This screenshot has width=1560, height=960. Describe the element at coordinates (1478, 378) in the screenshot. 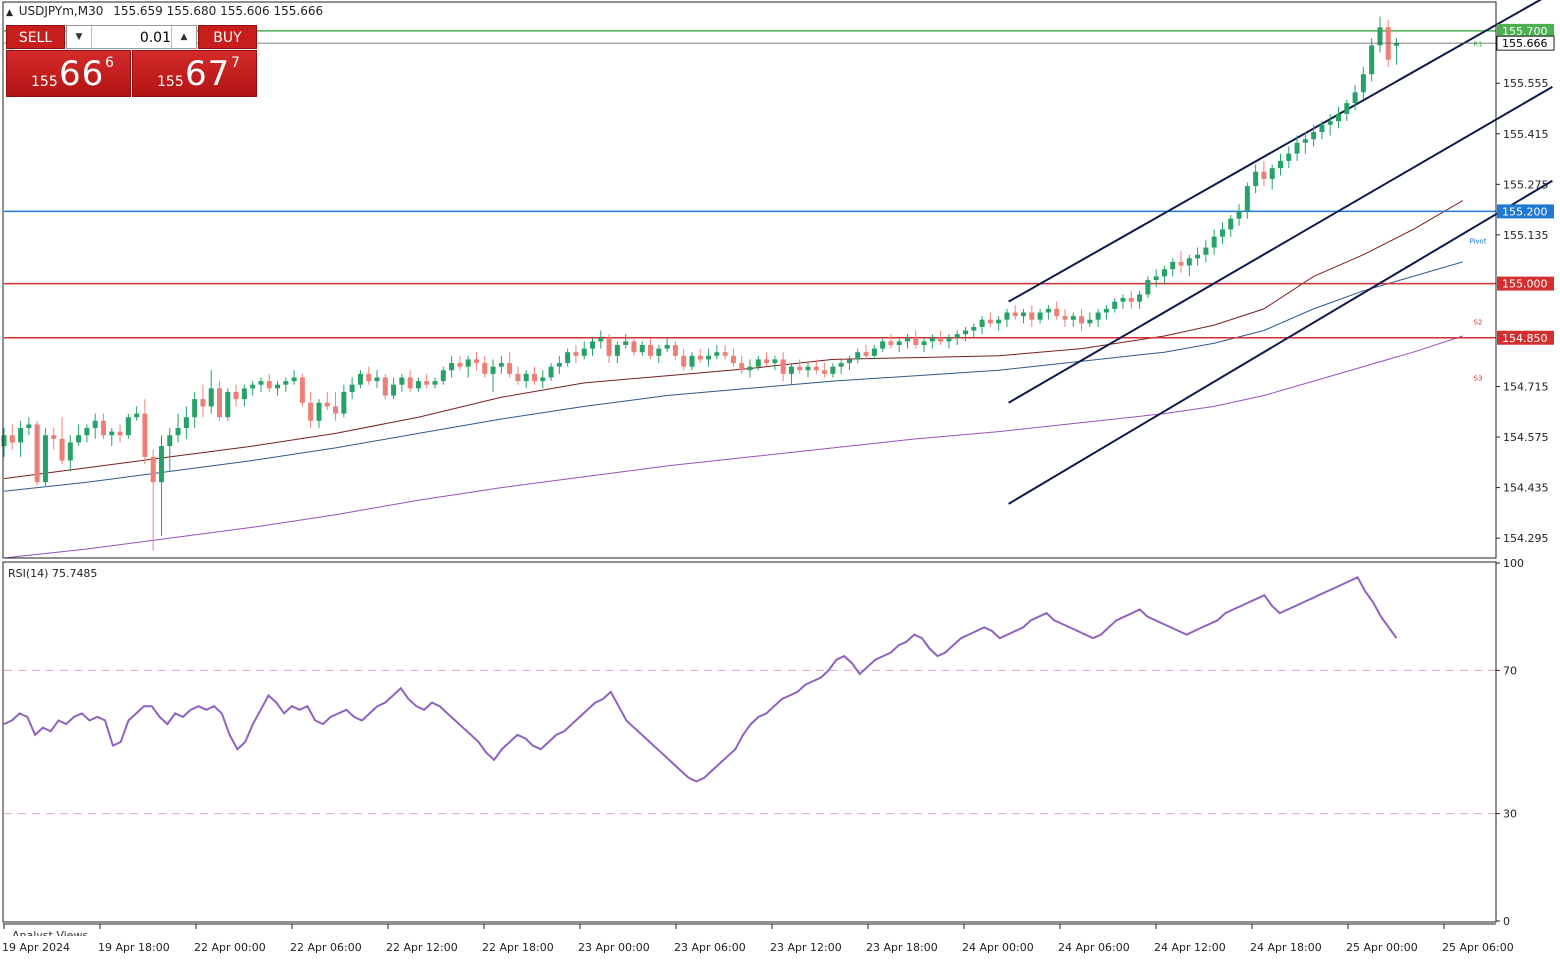

I see `pivot-label-s3: S3` at that location.